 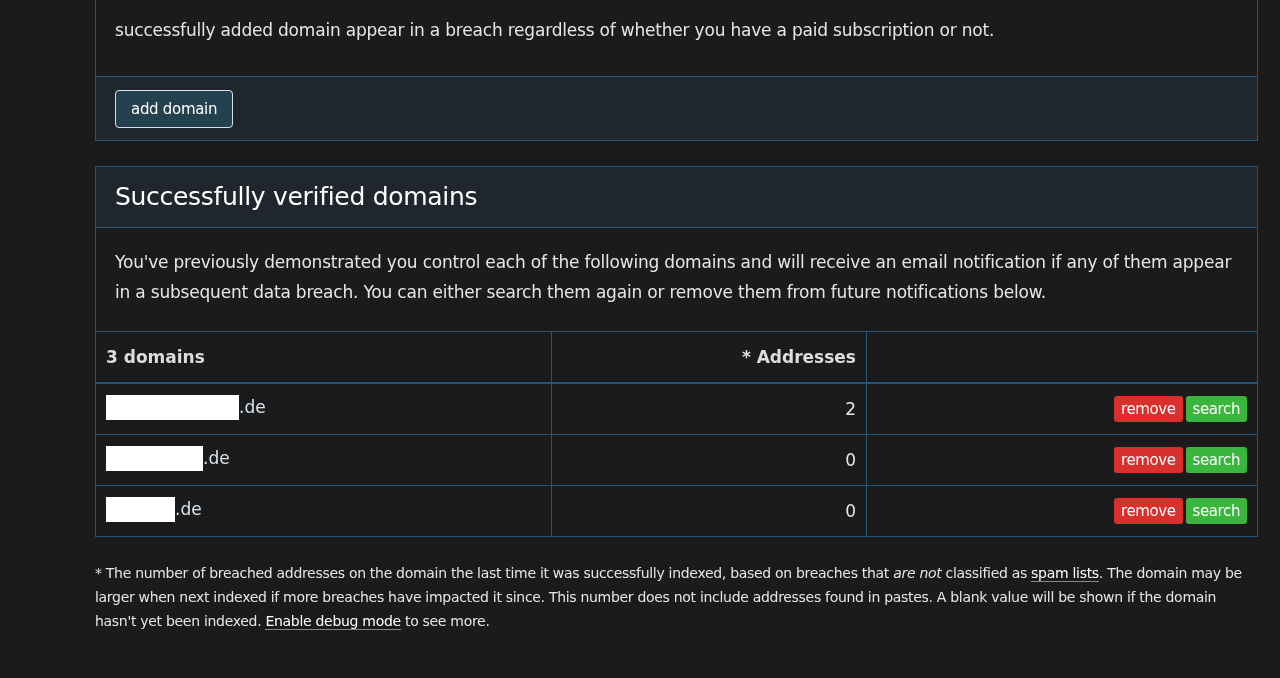 What do you see at coordinates (850, 409) in the screenshot?
I see `address-count: 2` at bounding box center [850, 409].